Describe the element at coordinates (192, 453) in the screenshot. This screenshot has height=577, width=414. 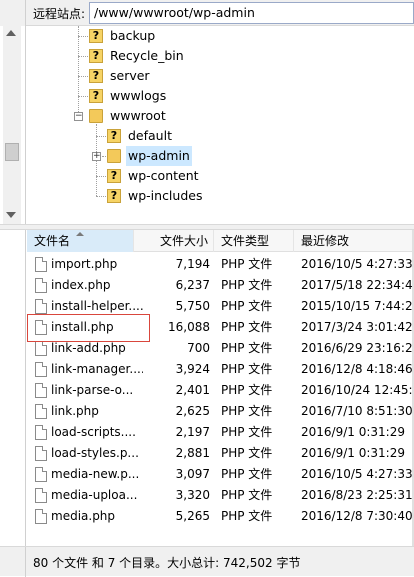
I see `file-size: 2,881` at that location.